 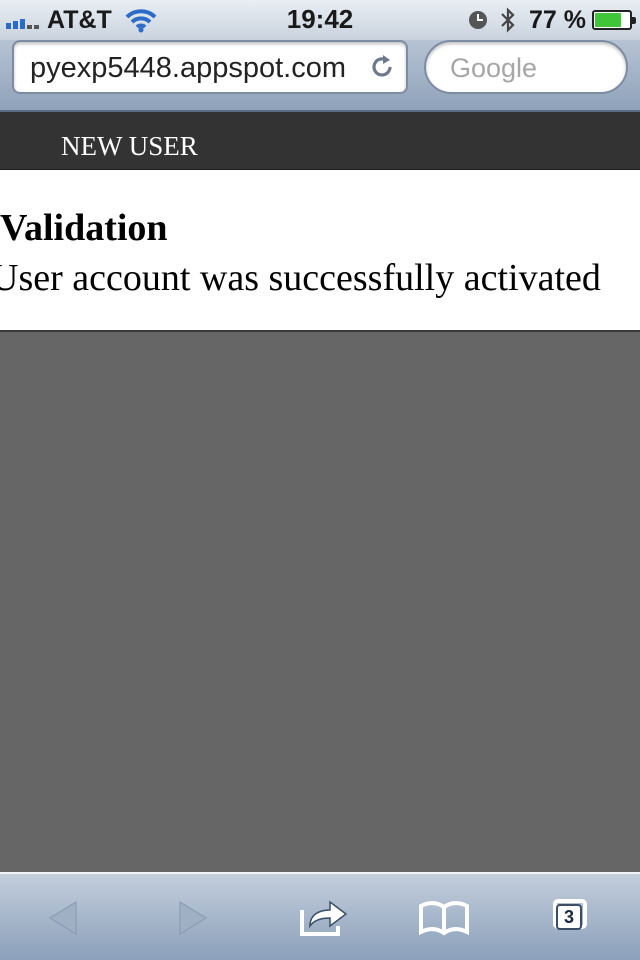 I want to click on bookmarks-icon, so click(x=444, y=918).